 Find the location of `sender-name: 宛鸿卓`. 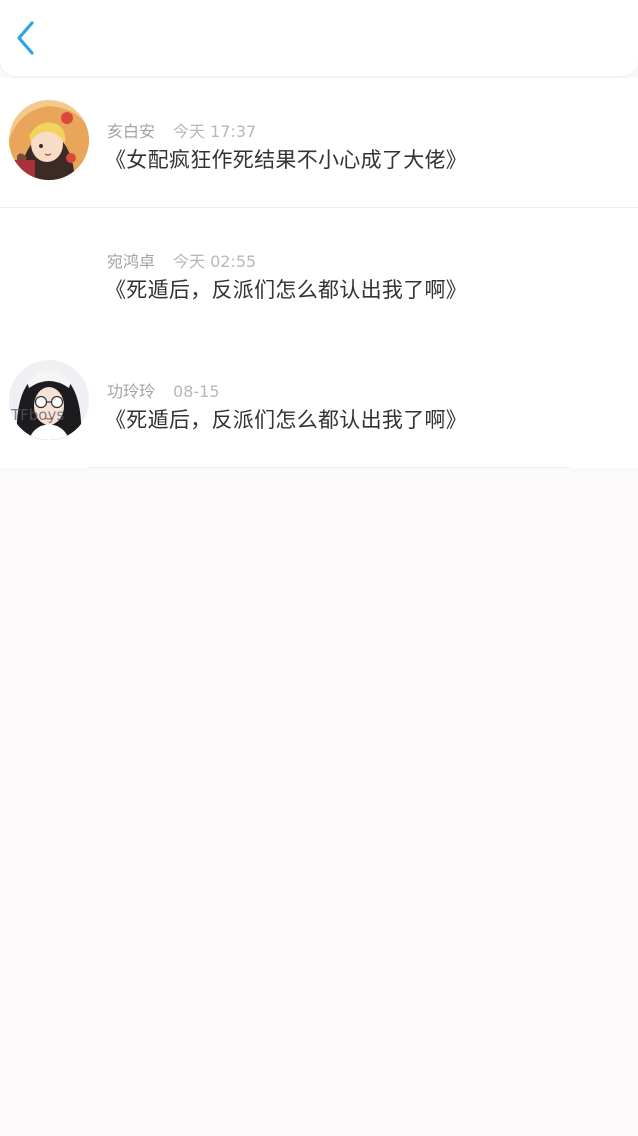

sender-name: 宛鸿卓 is located at coordinates (131, 261).